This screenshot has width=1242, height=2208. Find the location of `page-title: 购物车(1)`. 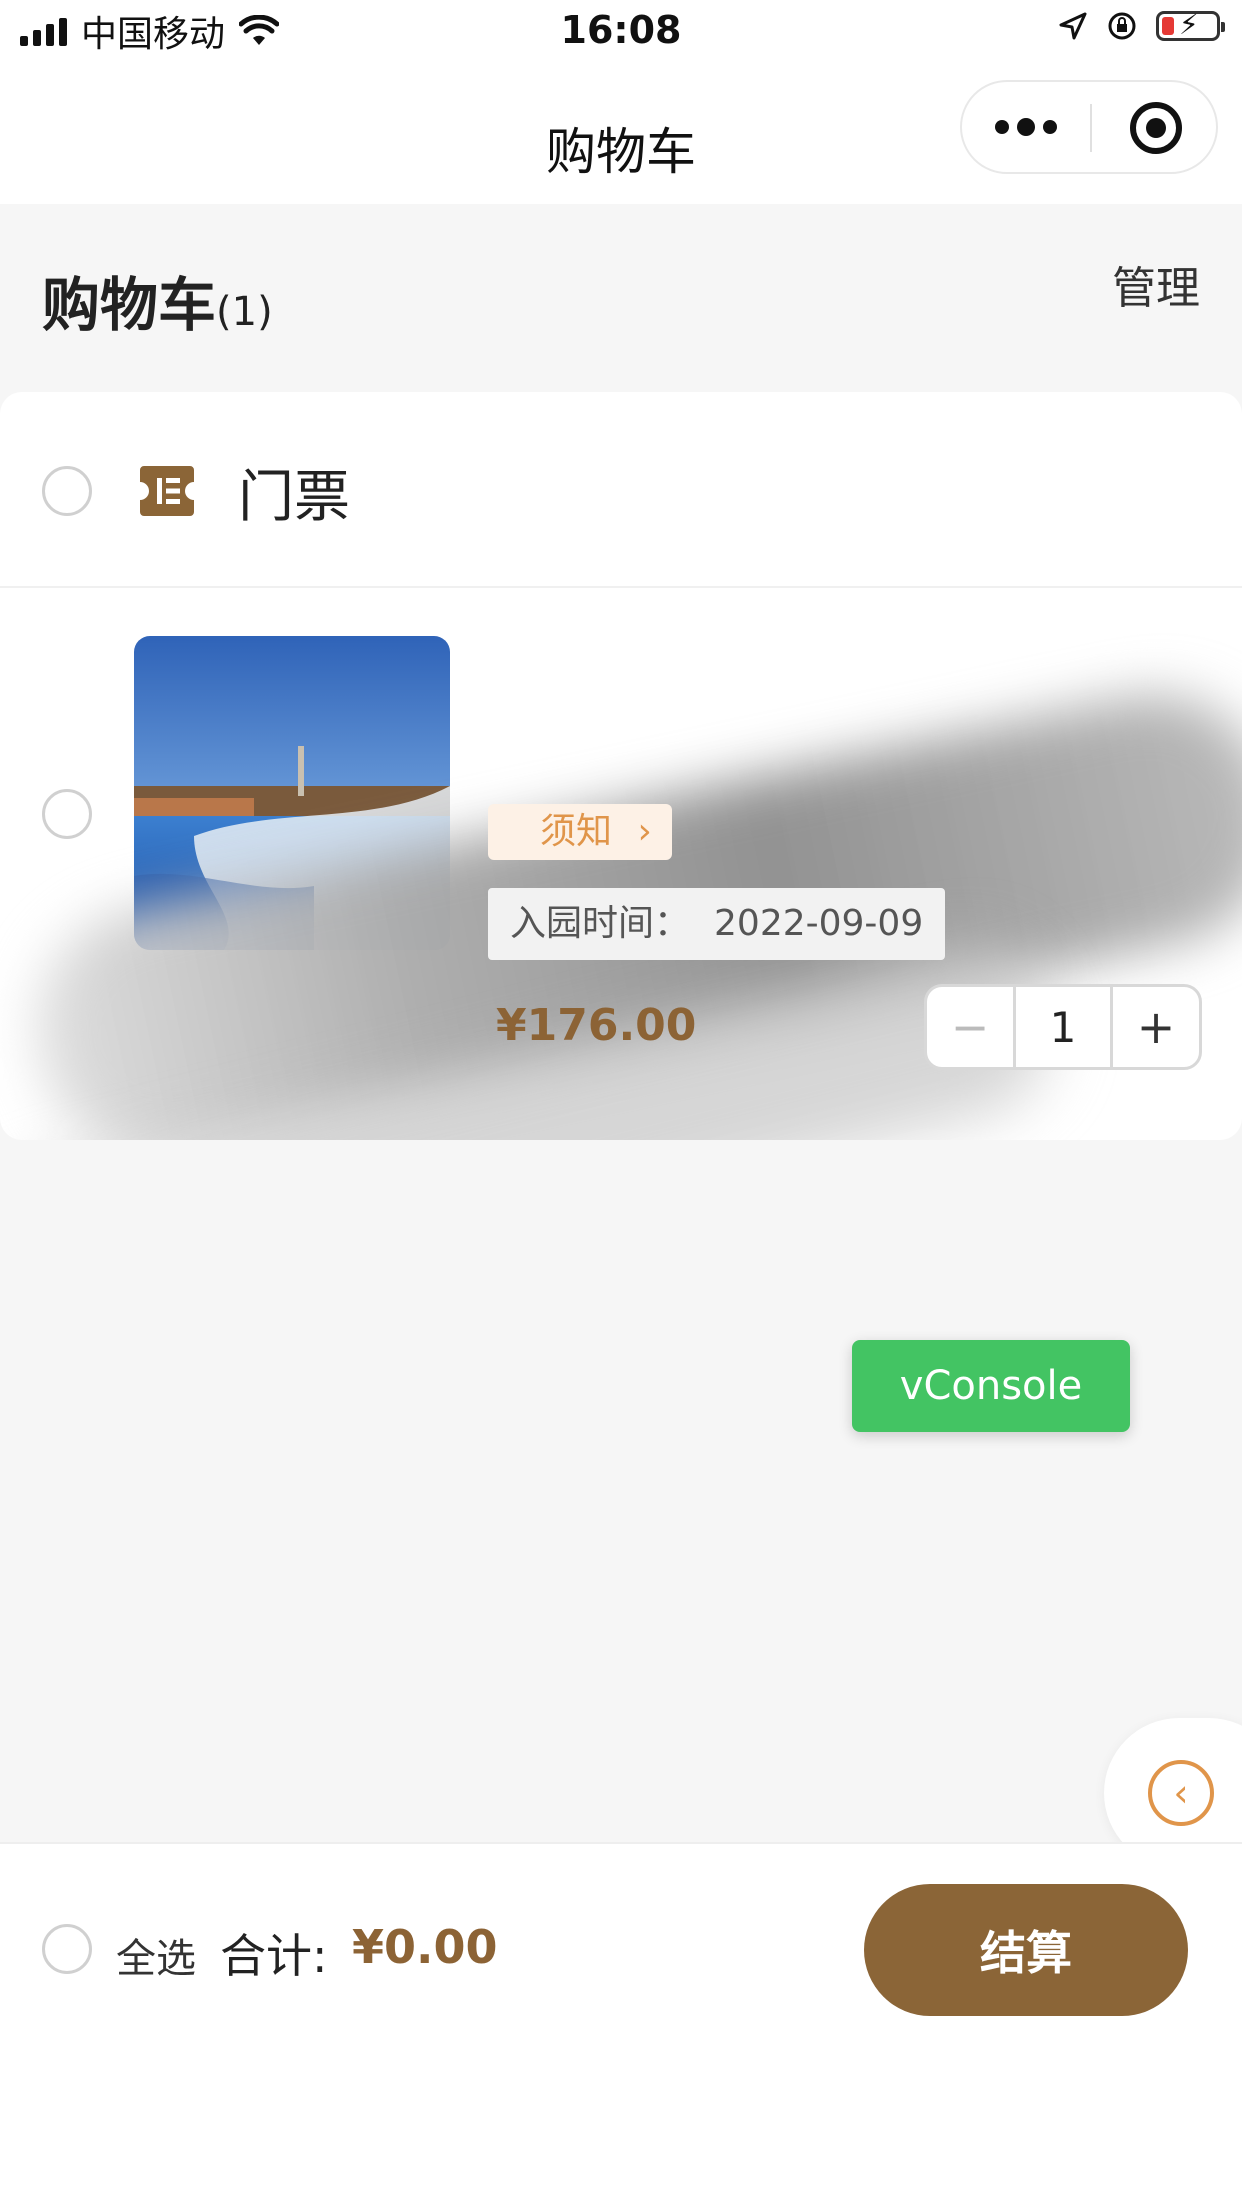

page-title: 购物车(1) is located at coordinates (157, 300).